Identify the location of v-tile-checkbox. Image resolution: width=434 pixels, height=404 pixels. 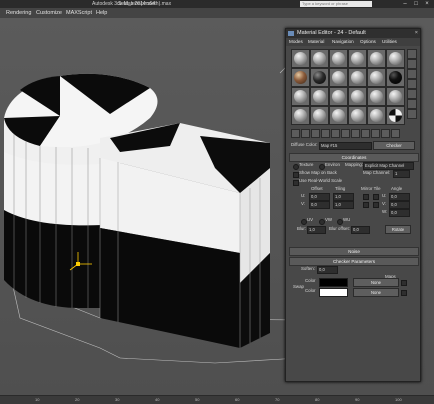
(376, 205).